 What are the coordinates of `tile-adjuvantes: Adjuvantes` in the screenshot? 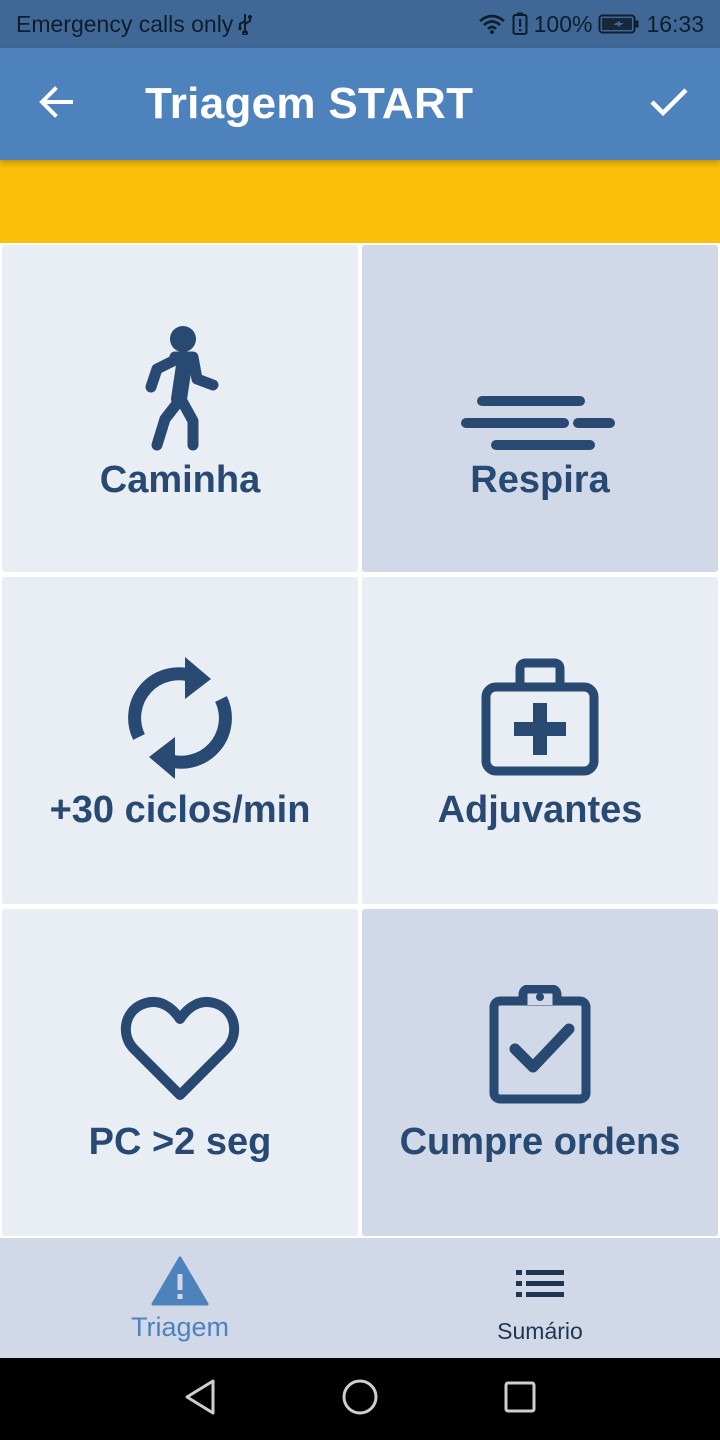 It's located at (540, 740).